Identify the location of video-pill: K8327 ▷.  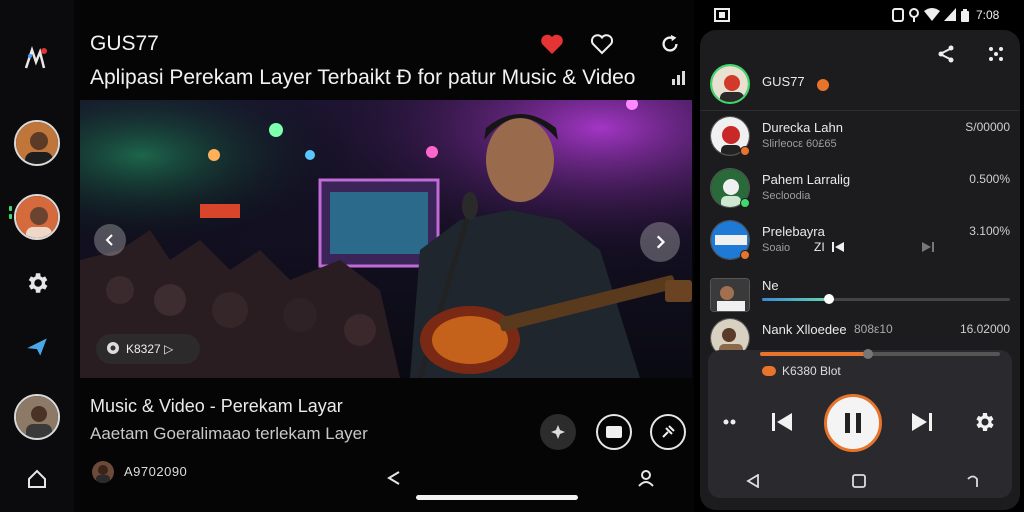
(148, 349).